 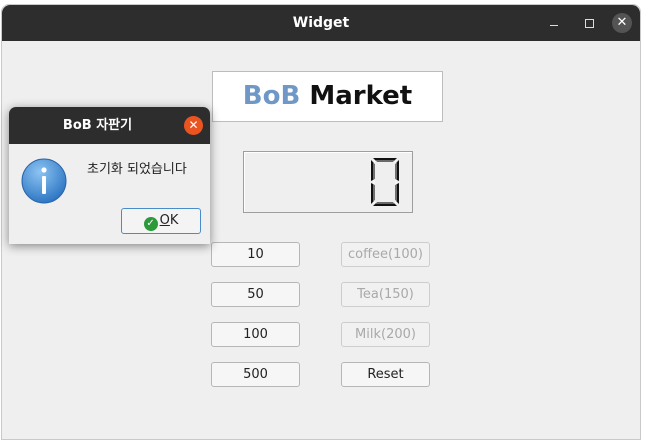 I want to click on market-logo: BoB Market, so click(x=327, y=96).